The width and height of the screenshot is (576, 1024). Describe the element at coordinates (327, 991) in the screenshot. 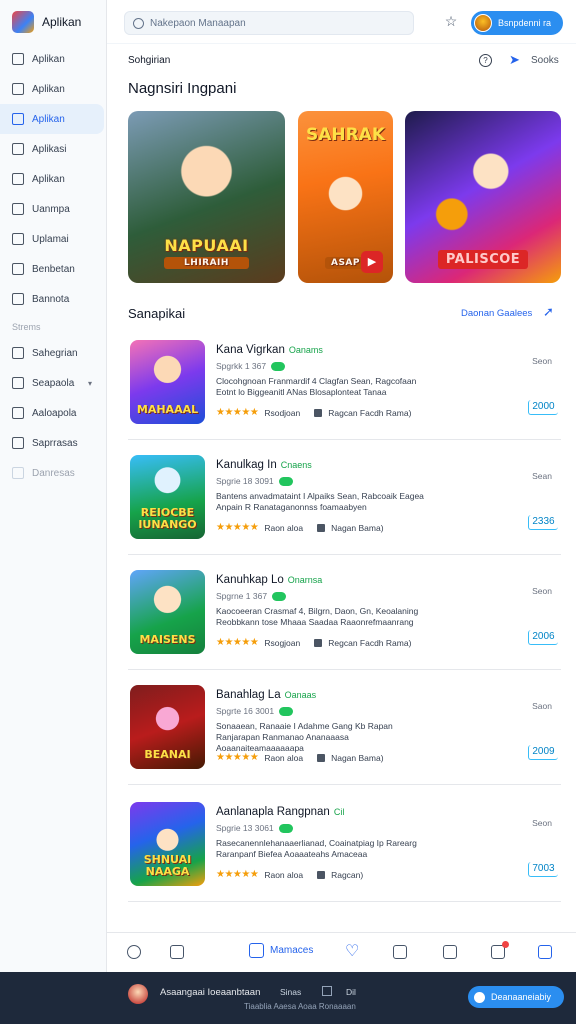

I see `checkbox-icon` at that location.